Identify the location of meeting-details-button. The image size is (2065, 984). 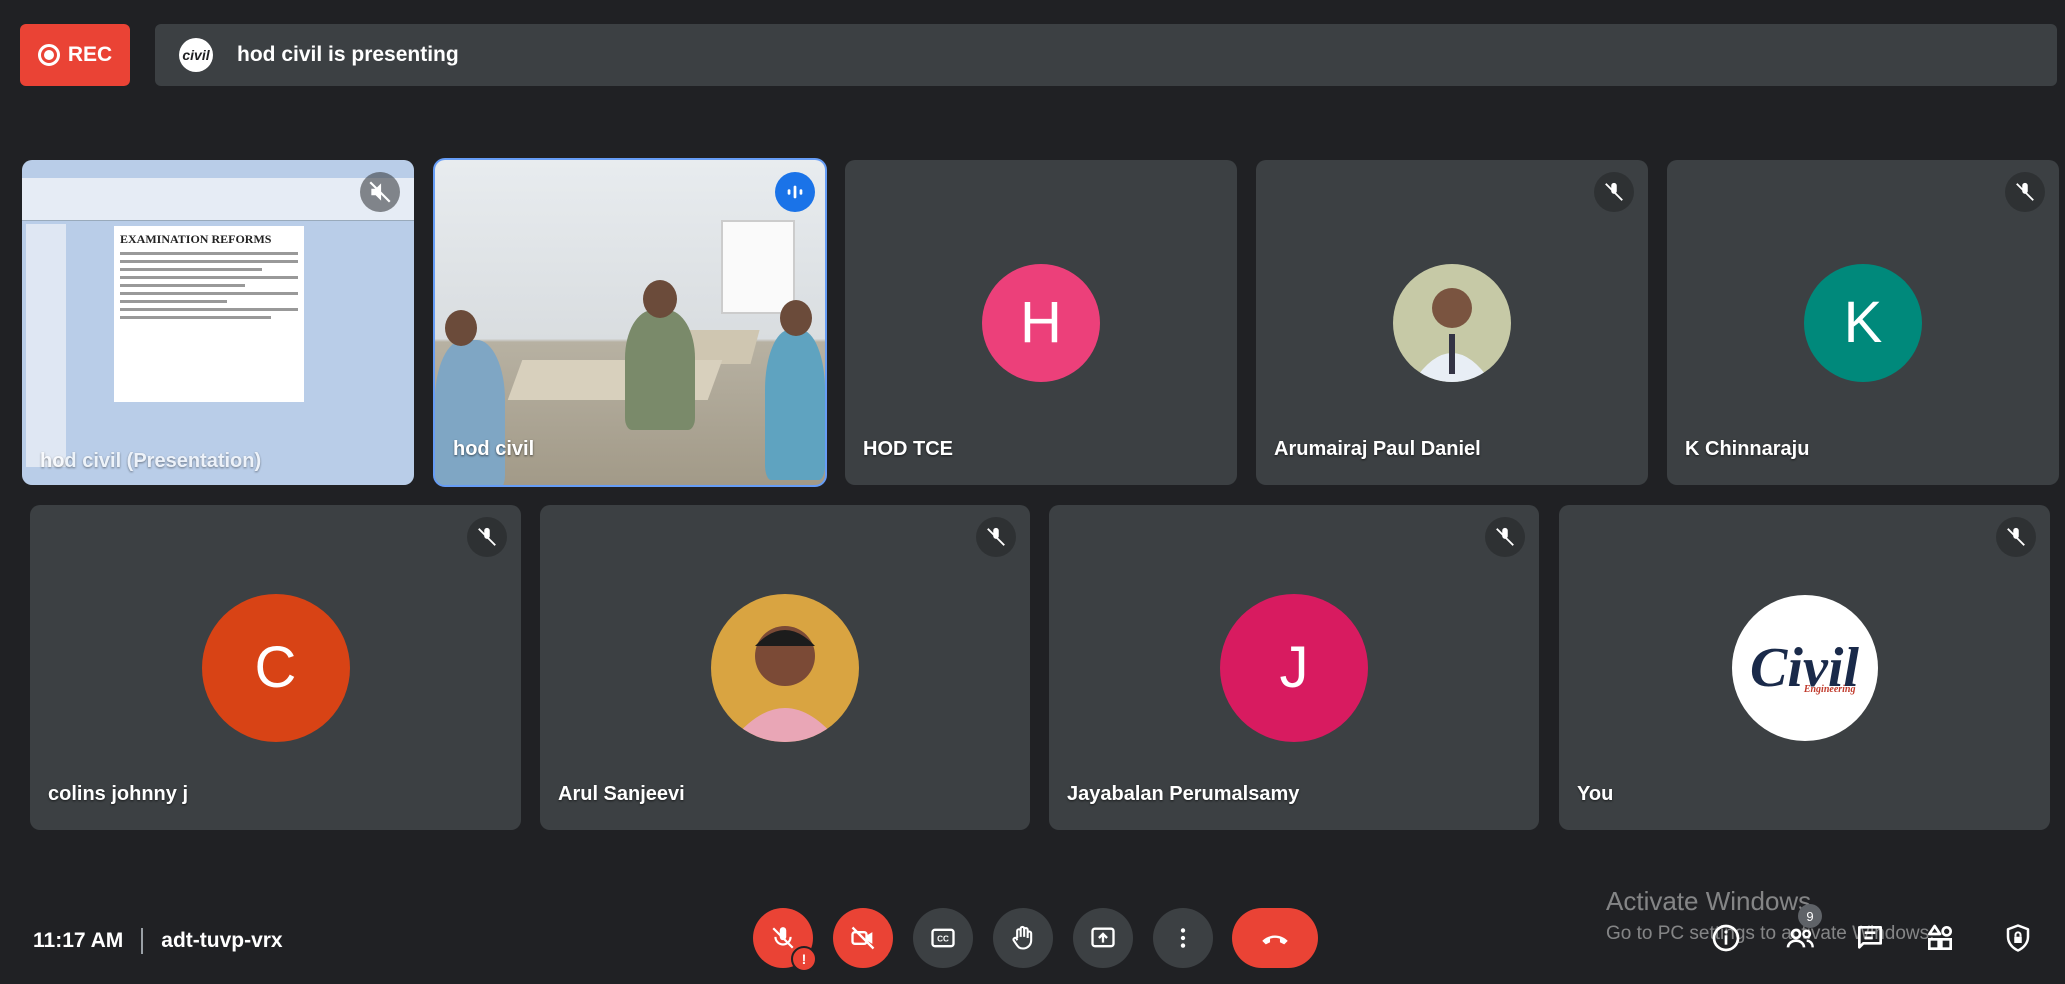
(1726, 938).